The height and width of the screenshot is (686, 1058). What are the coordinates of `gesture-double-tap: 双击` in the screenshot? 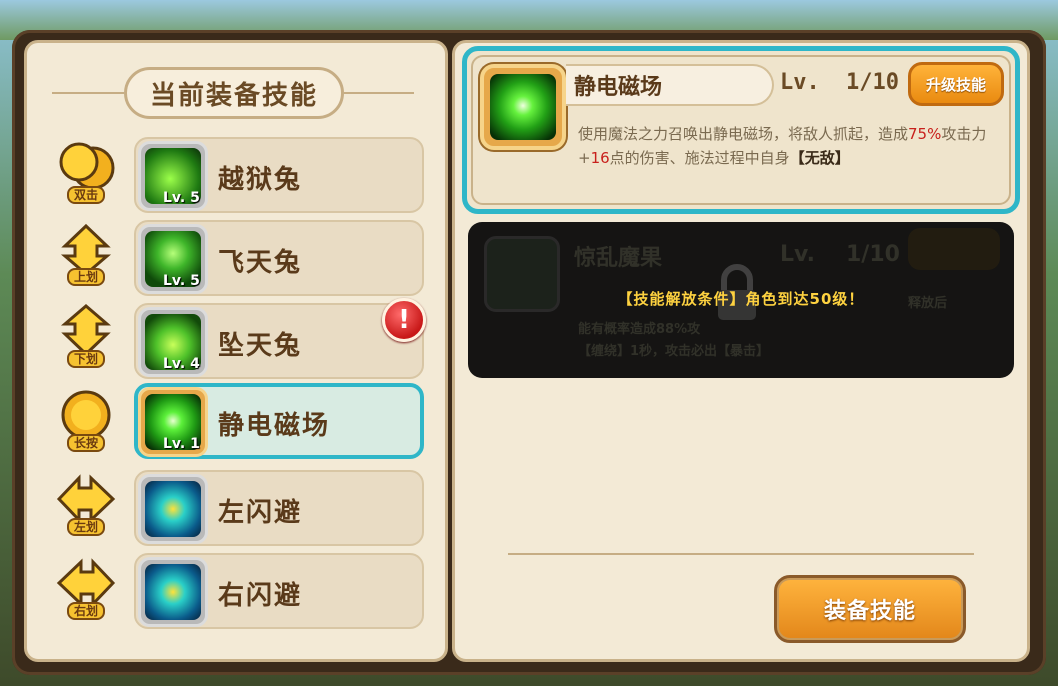 It's located at (86, 176).